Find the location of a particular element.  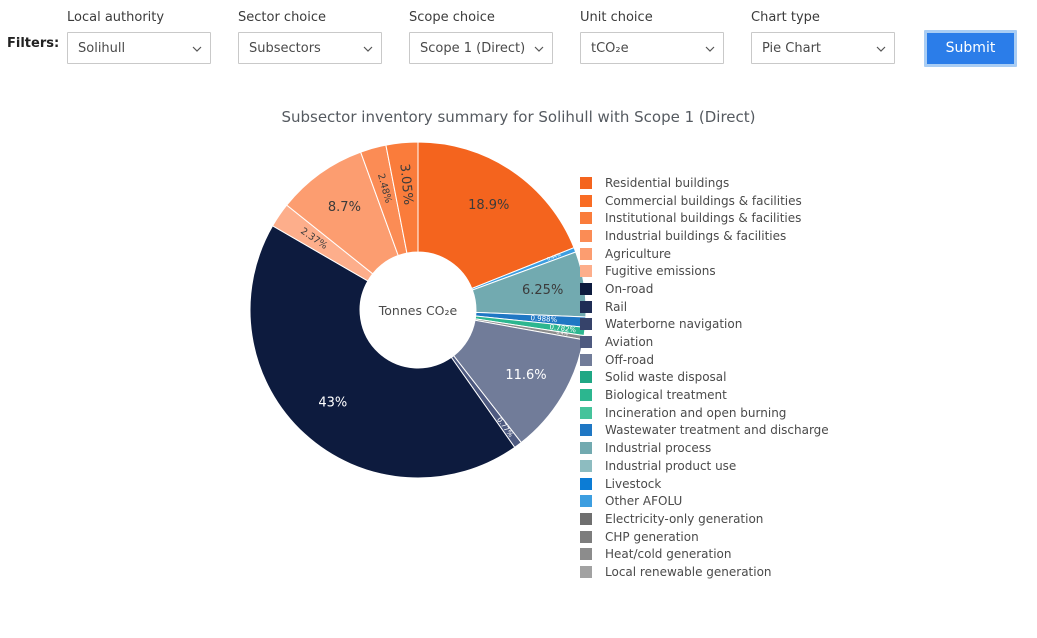

legend-item-label: Waterborne navigation is located at coordinates (674, 324).